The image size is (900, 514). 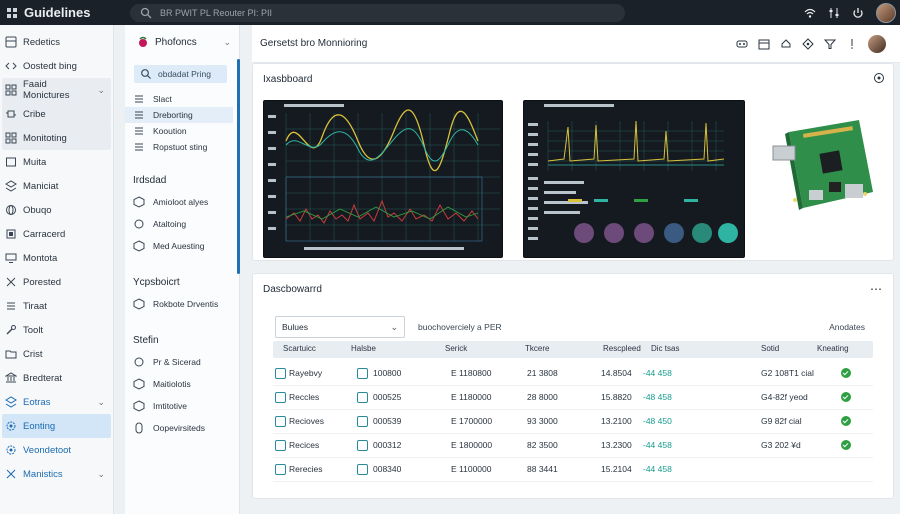 I want to click on sidebar-section-4: Stefin, so click(x=182, y=340).